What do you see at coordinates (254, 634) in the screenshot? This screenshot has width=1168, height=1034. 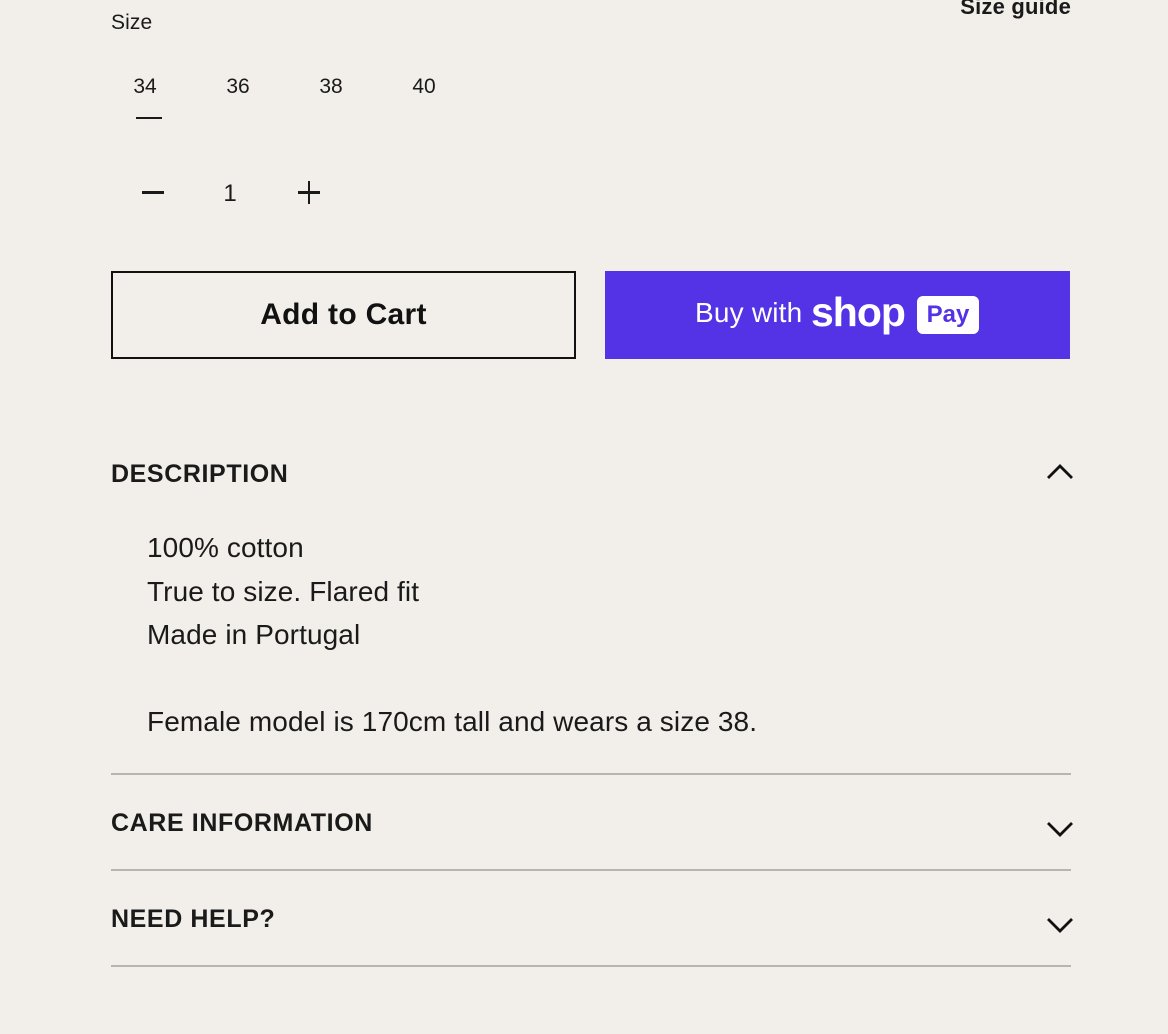 I see `description-line: Made in Portugal` at bounding box center [254, 634].